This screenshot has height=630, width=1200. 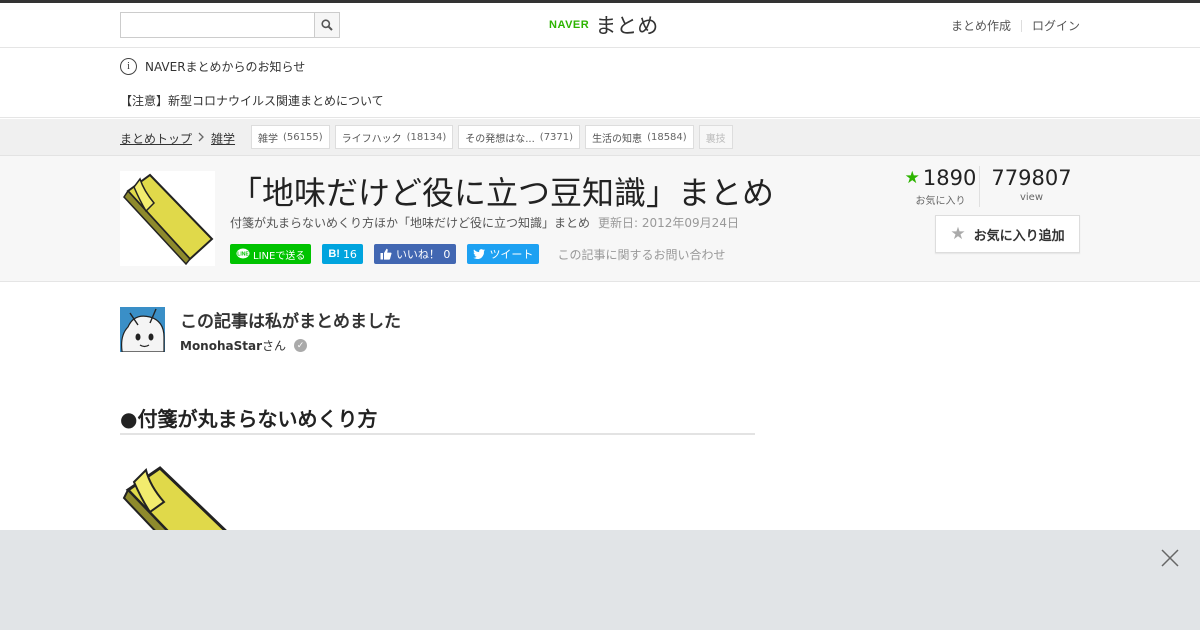 I want to click on breadcrumb: まとめトップ 雑学, so click(x=177, y=138).